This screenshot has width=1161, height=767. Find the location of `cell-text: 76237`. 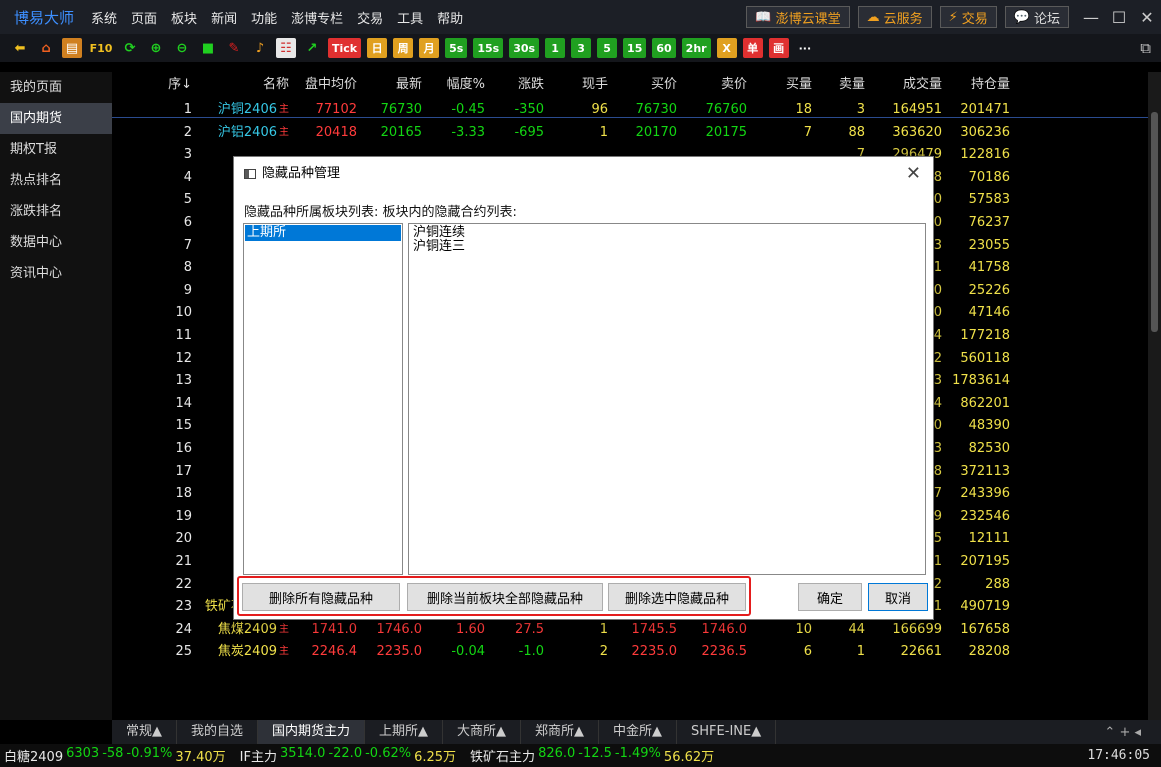

cell-text: 76237 is located at coordinates (989, 222).